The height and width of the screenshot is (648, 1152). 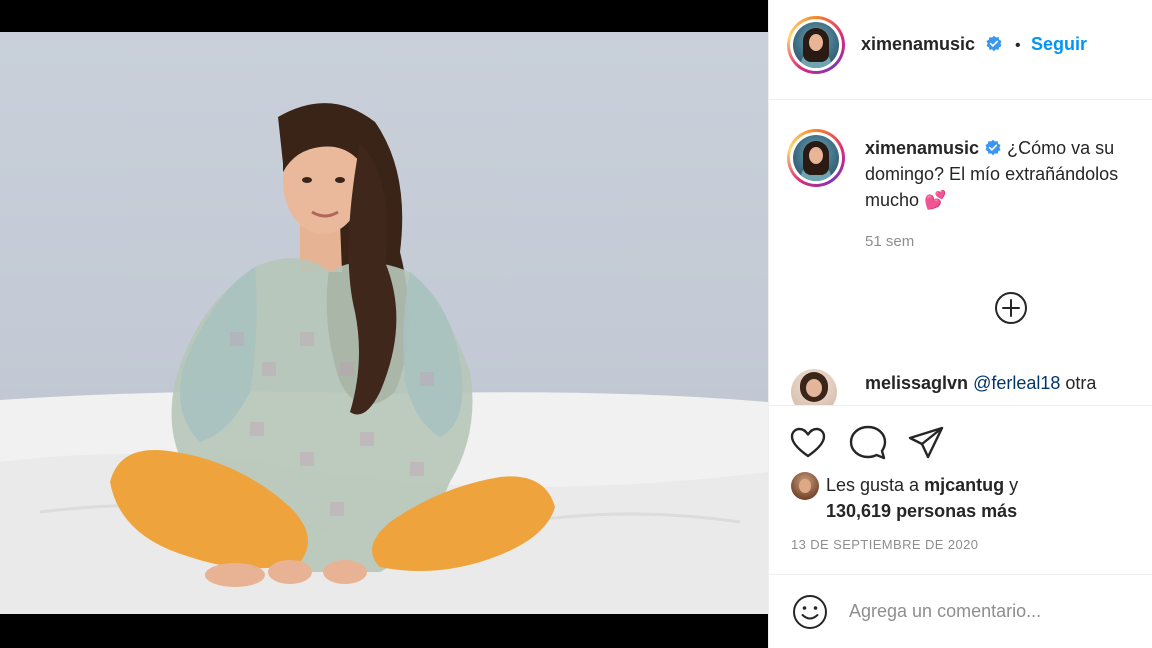 I want to click on likes-summary: Les gusta a mjcantug y, so click(x=922, y=485).